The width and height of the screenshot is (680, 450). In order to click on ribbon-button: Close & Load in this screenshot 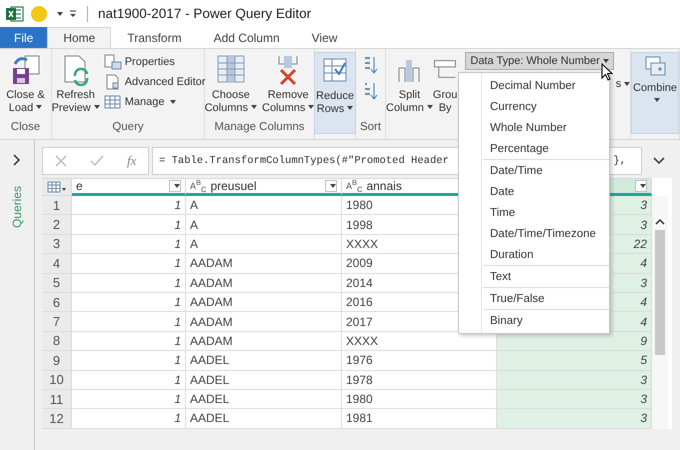, I will do `click(25, 86)`.